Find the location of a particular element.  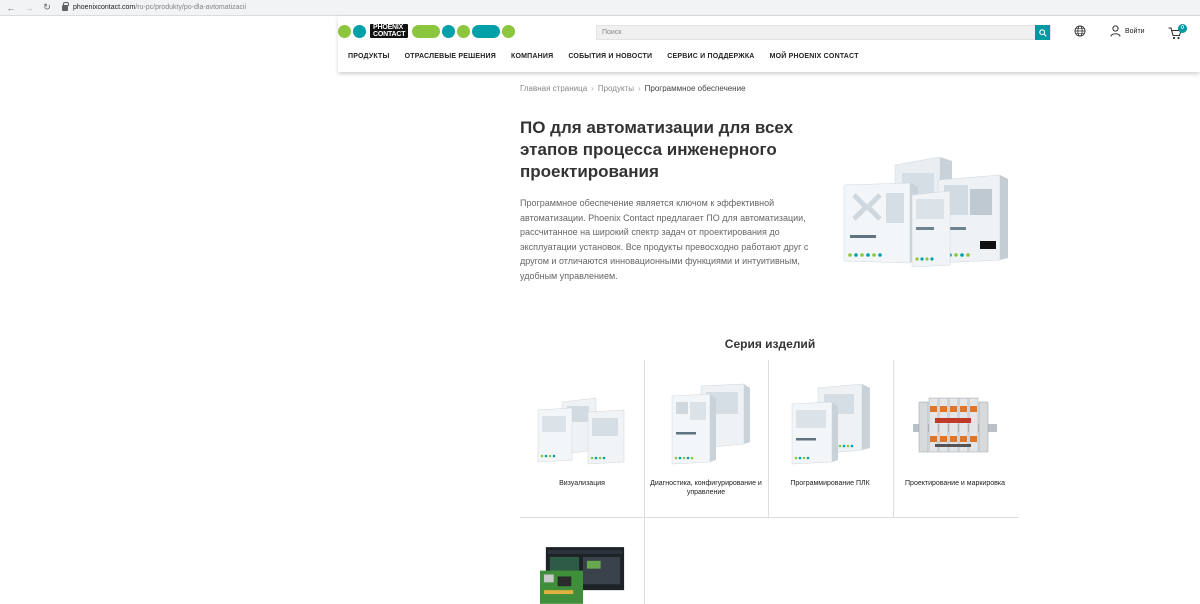

plc-programming-product-image is located at coordinates (830, 424).